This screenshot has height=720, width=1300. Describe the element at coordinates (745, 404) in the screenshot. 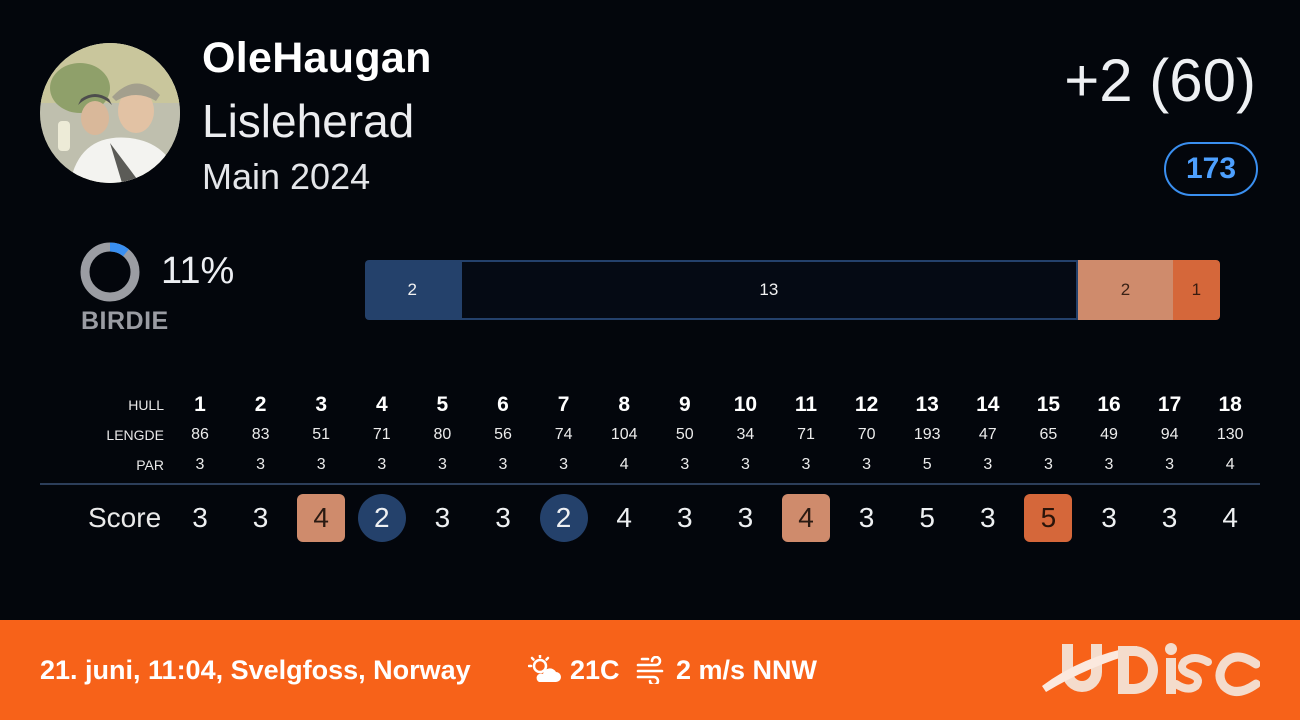

I see `hole-number-10: 10` at that location.